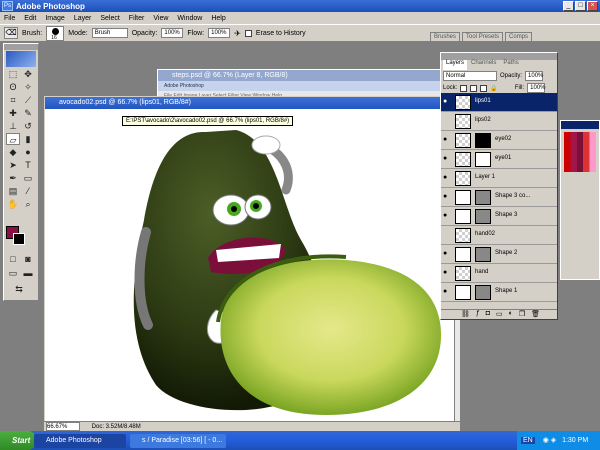  I want to click on color-swatch-grid, so click(580, 152).